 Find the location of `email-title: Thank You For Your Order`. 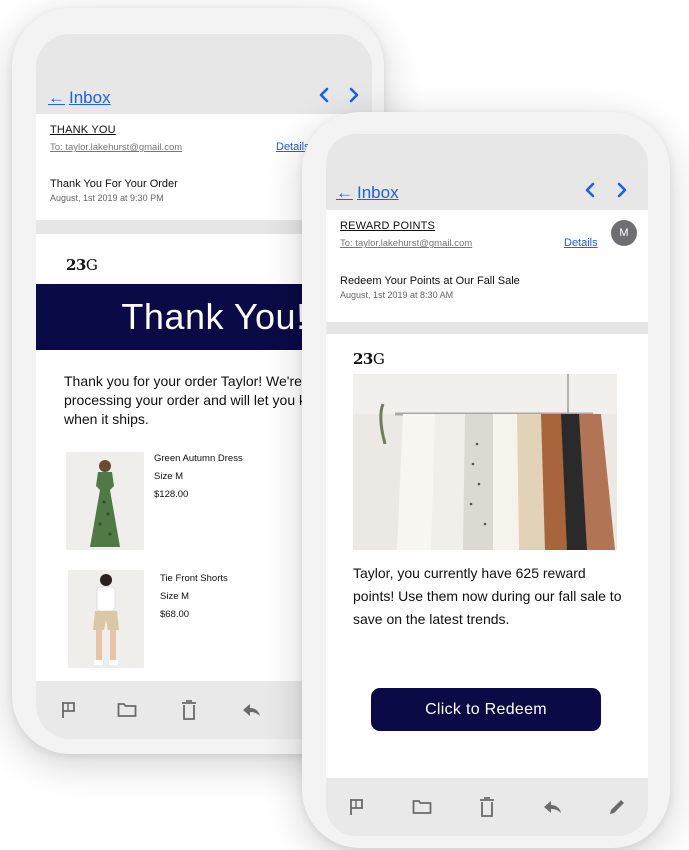

email-title: Thank You For Your Order is located at coordinates (114, 184).